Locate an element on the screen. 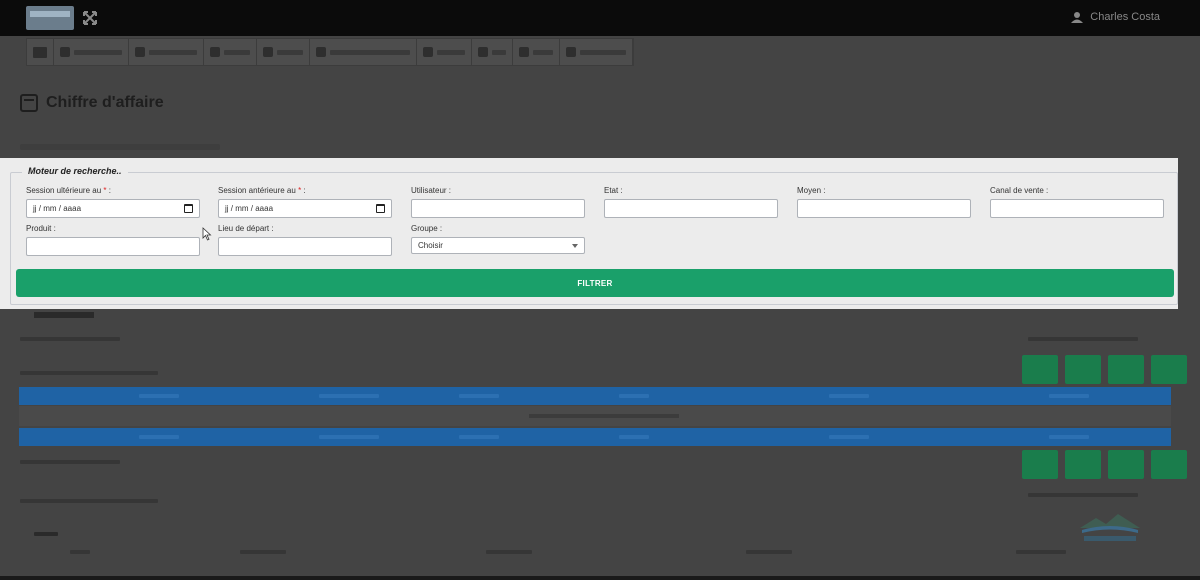 The width and height of the screenshot is (1200, 580). app-logo is located at coordinates (50, 18).